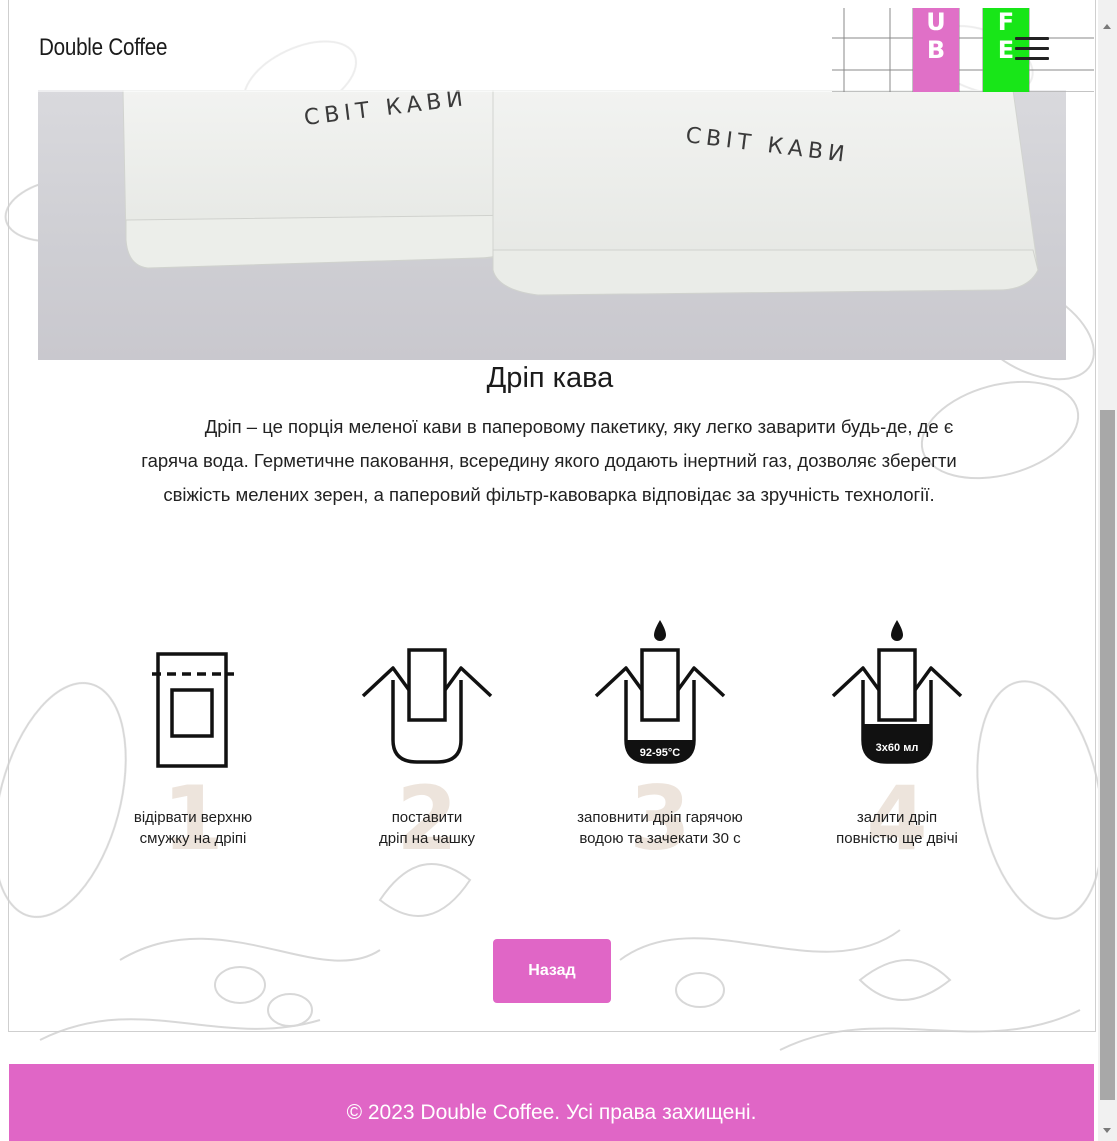 The image size is (1117, 1141). What do you see at coordinates (936, 22) in the screenshot?
I see `logo-letter-u: U` at bounding box center [936, 22].